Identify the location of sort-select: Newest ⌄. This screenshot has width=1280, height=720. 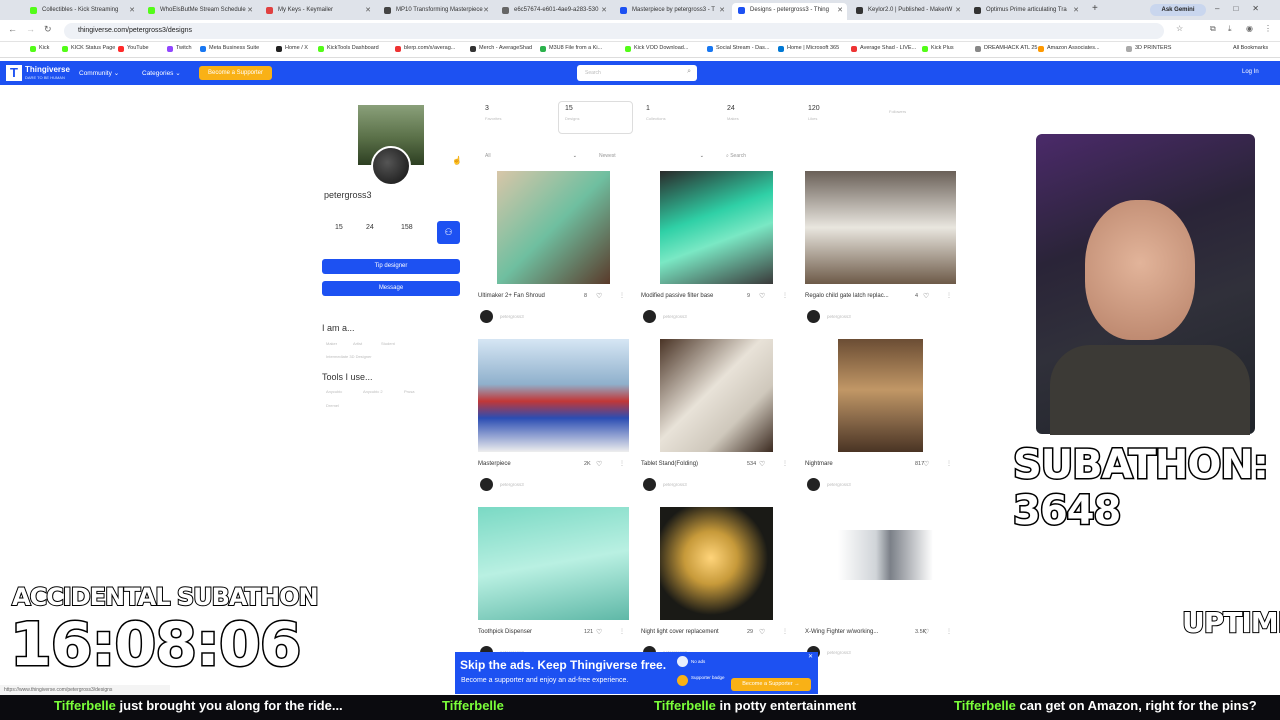
(651, 156).